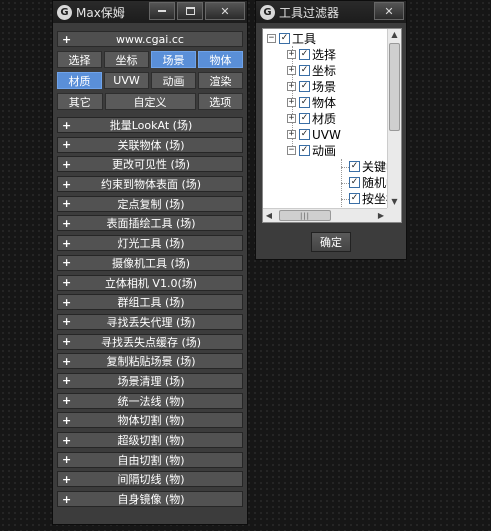 The image size is (491, 531). What do you see at coordinates (331, 12) in the screenshot?
I see `filter-titlebar: G 工具过滤器 ✕` at bounding box center [331, 12].